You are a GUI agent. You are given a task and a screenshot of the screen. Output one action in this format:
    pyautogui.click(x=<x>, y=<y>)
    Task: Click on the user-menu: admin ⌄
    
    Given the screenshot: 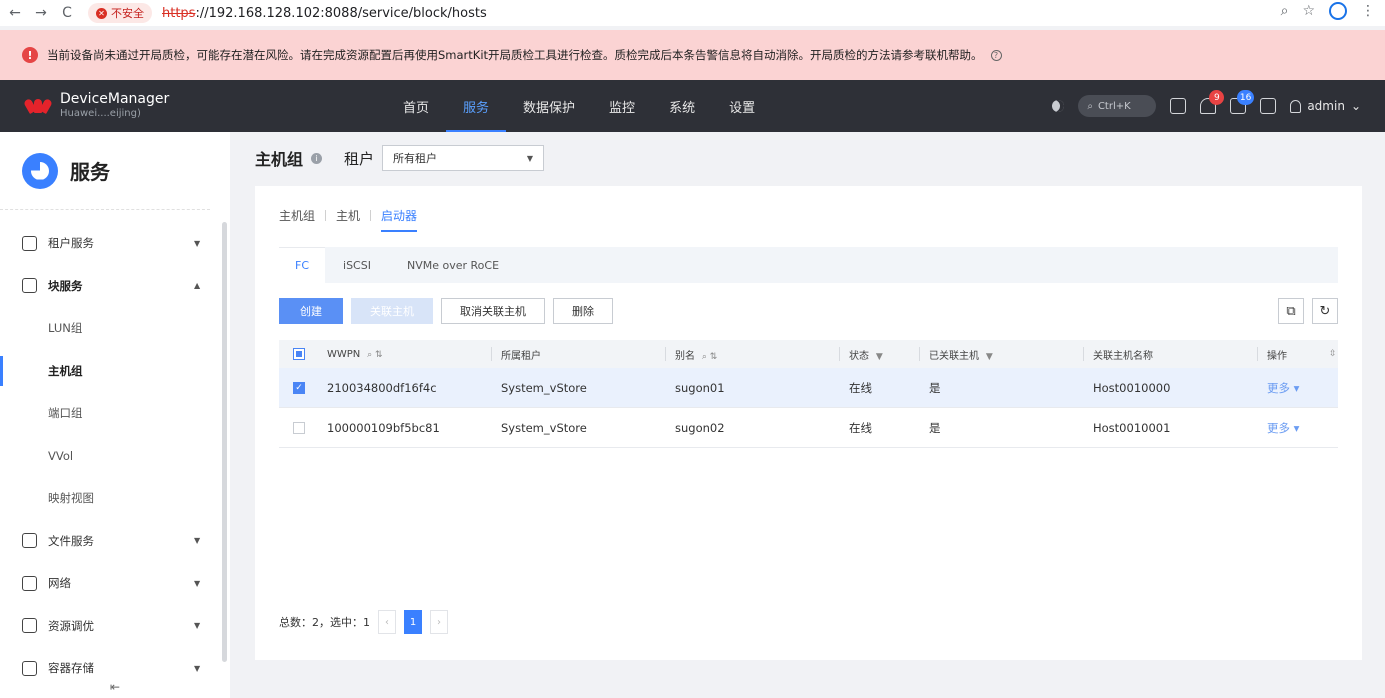 What is the action you would take?
    pyautogui.click(x=1325, y=106)
    